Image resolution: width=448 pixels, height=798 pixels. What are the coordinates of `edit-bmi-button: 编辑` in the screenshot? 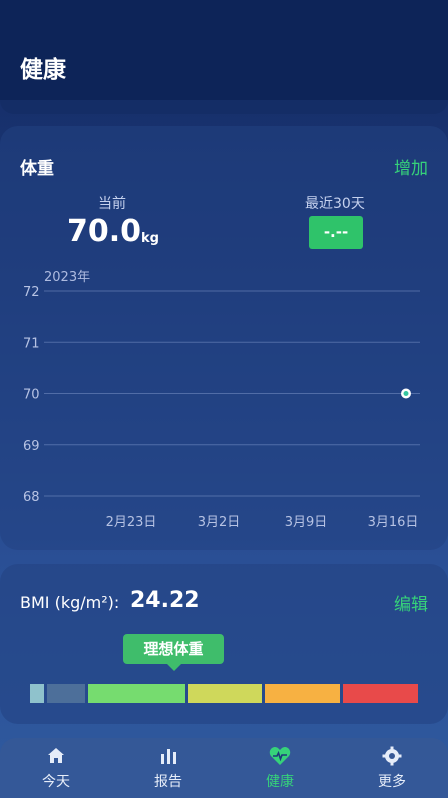 It's located at (411, 602).